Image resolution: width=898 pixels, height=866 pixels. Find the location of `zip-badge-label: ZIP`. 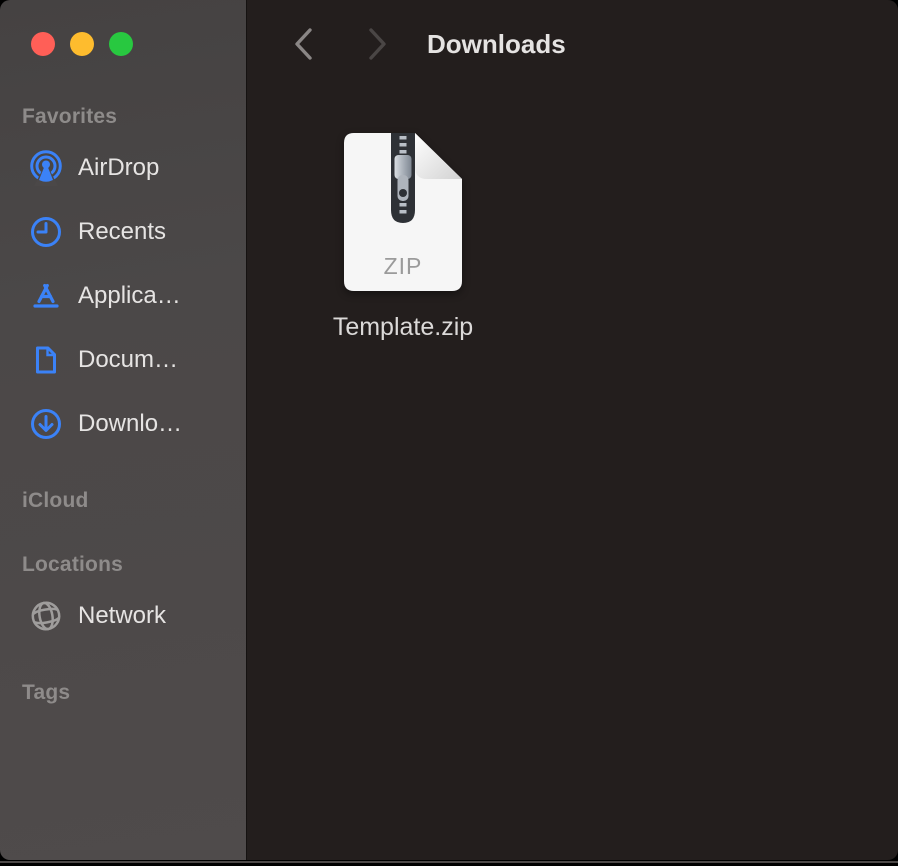

zip-badge-label: ZIP is located at coordinates (403, 266).